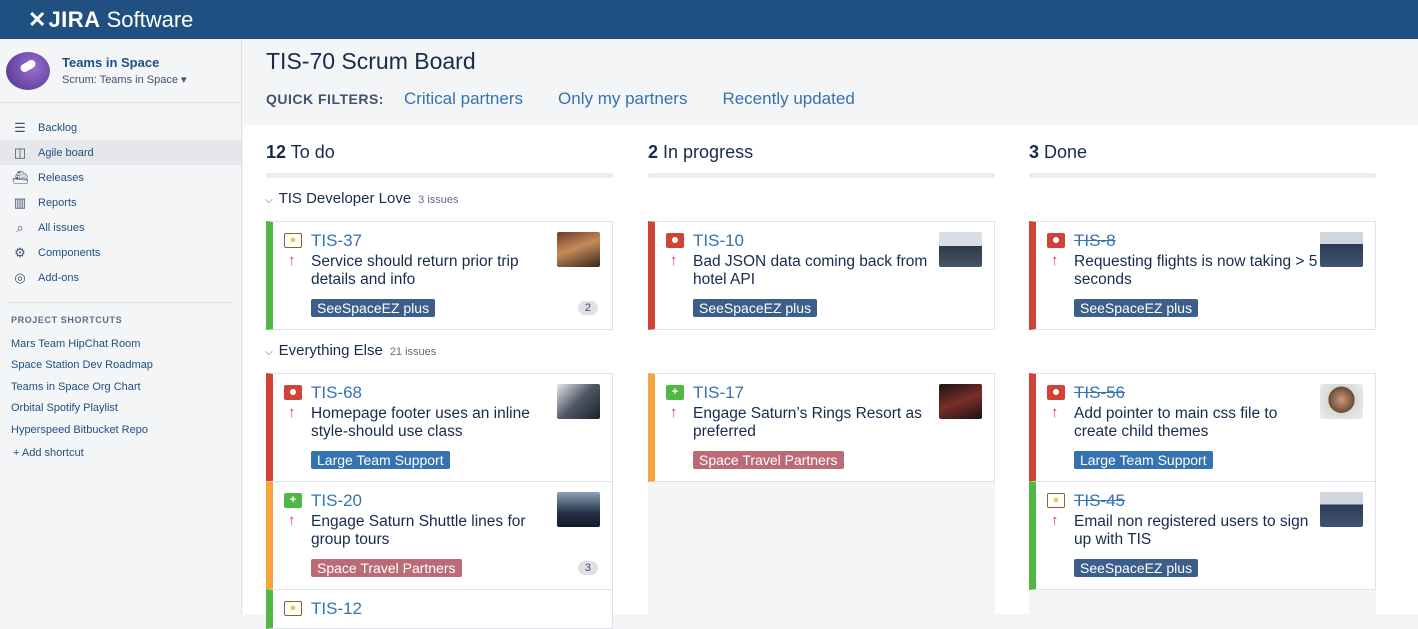 The width and height of the screenshot is (1418, 629). I want to click on issue-key: TIS-37, so click(336, 241).